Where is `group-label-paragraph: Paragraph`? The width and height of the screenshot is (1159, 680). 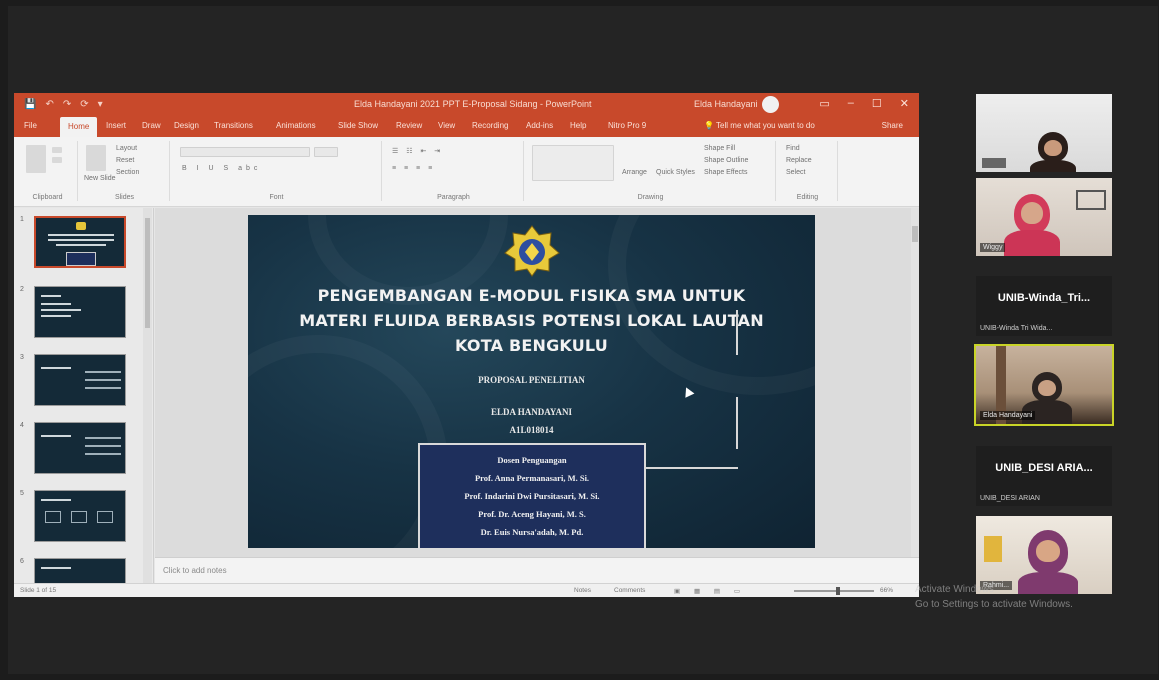
group-label-paragraph: Paragraph is located at coordinates (453, 197).